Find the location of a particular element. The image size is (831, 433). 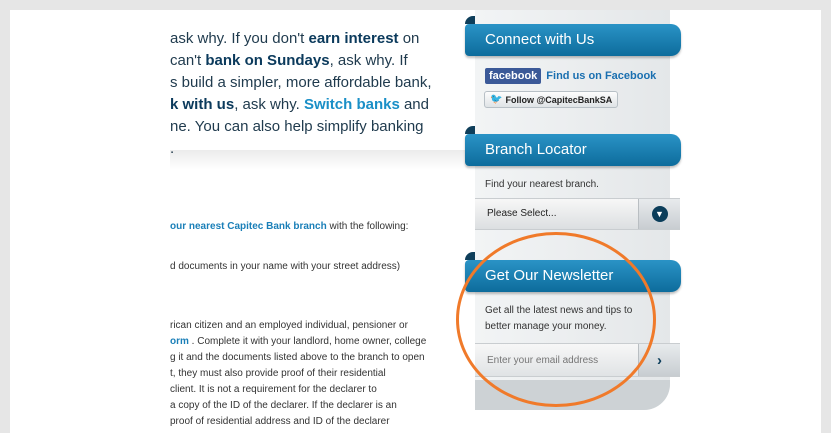

intro-emphasis: bank on Sundays is located at coordinates (267, 60).